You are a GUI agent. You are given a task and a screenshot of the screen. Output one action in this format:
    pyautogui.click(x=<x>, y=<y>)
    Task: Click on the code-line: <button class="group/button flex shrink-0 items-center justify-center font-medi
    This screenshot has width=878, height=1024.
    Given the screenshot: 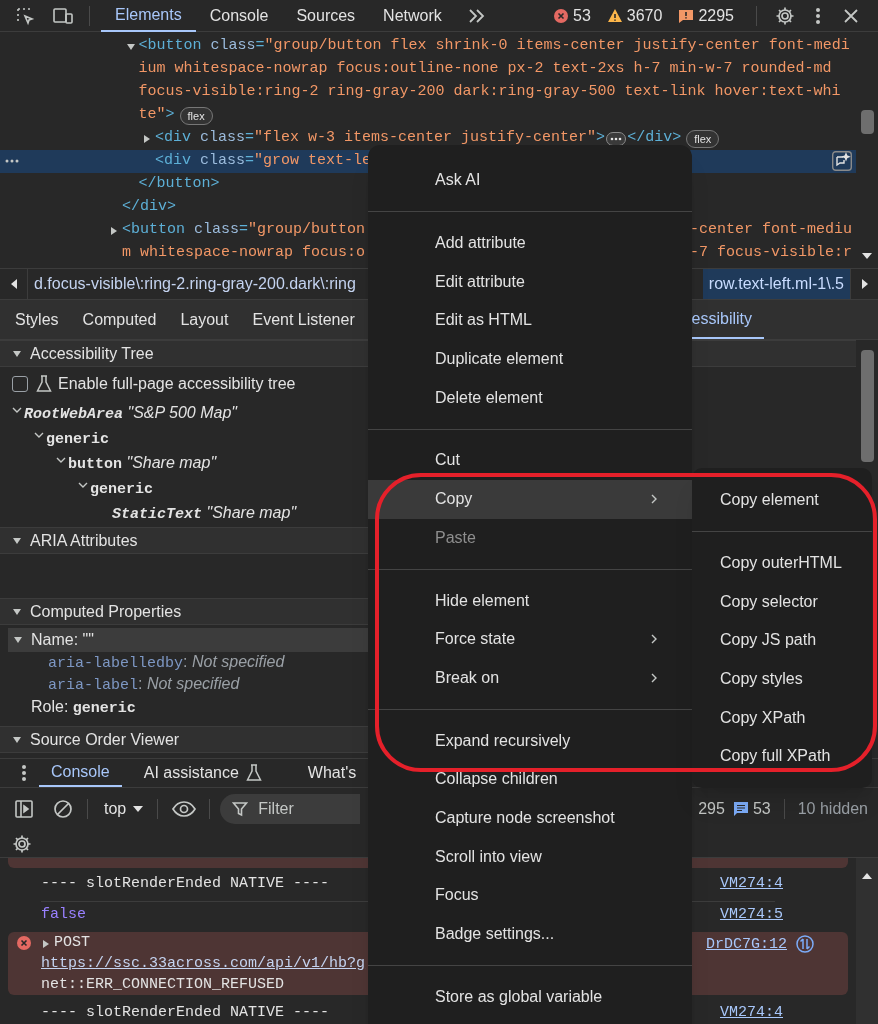 What is the action you would take?
    pyautogui.click(x=494, y=46)
    